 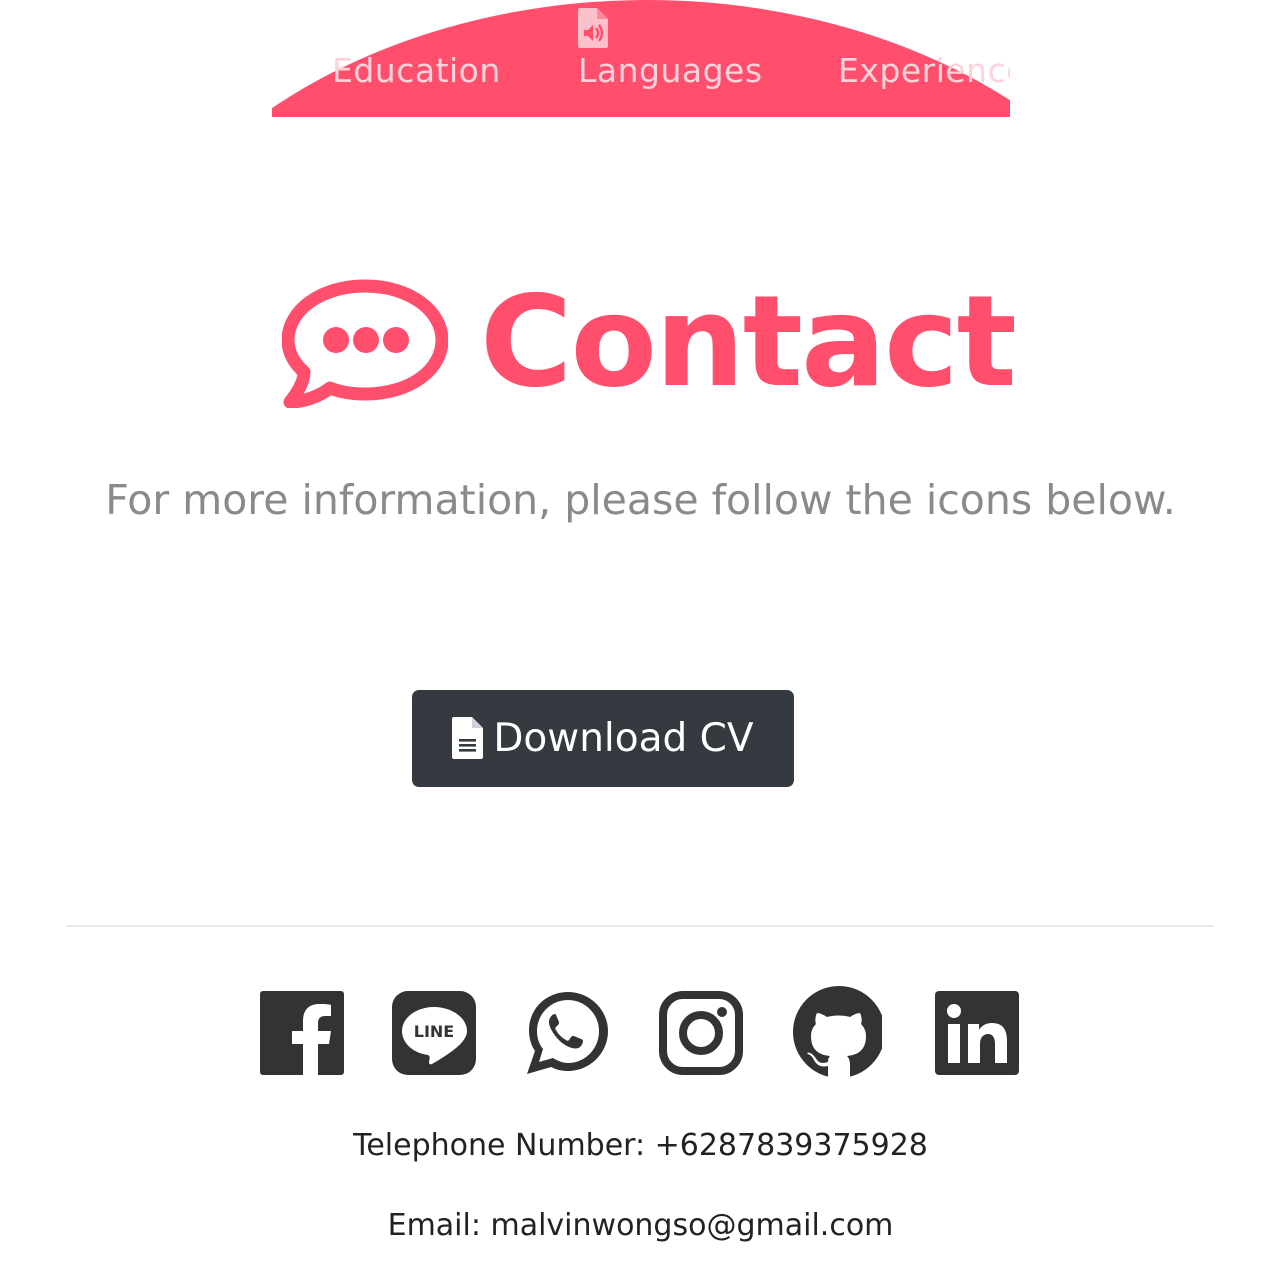 I want to click on section-divider, so click(x=640, y=926).